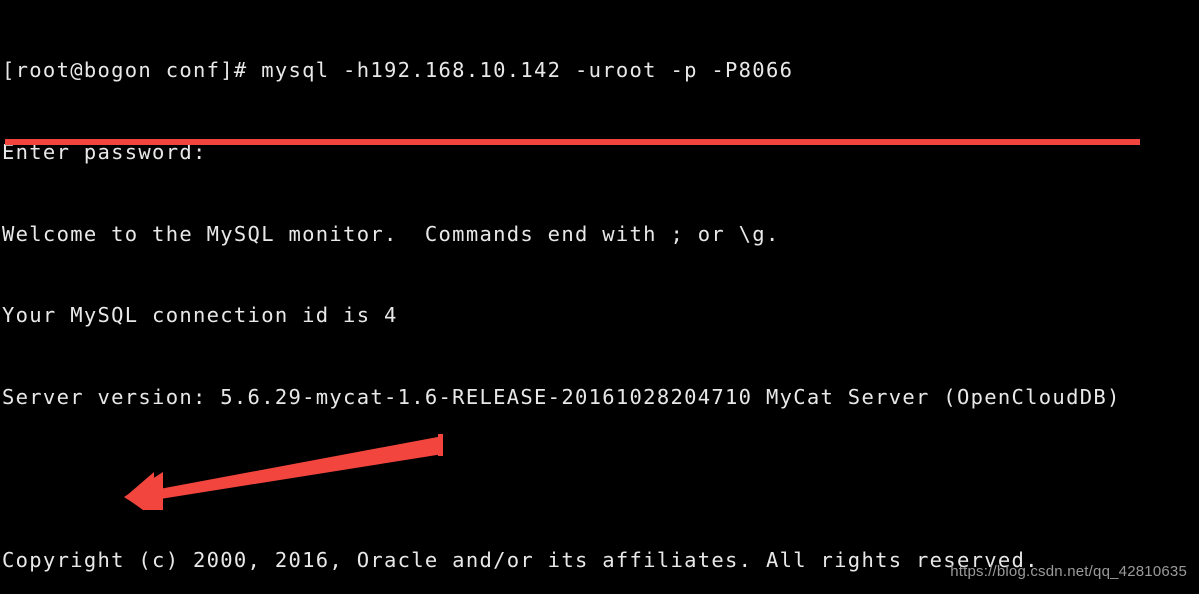  What do you see at coordinates (1068, 571) in the screenshot?
I see `blog-watermark: https://blog.csdn.net/qq_42810635` at bounding box center [1068, 571].